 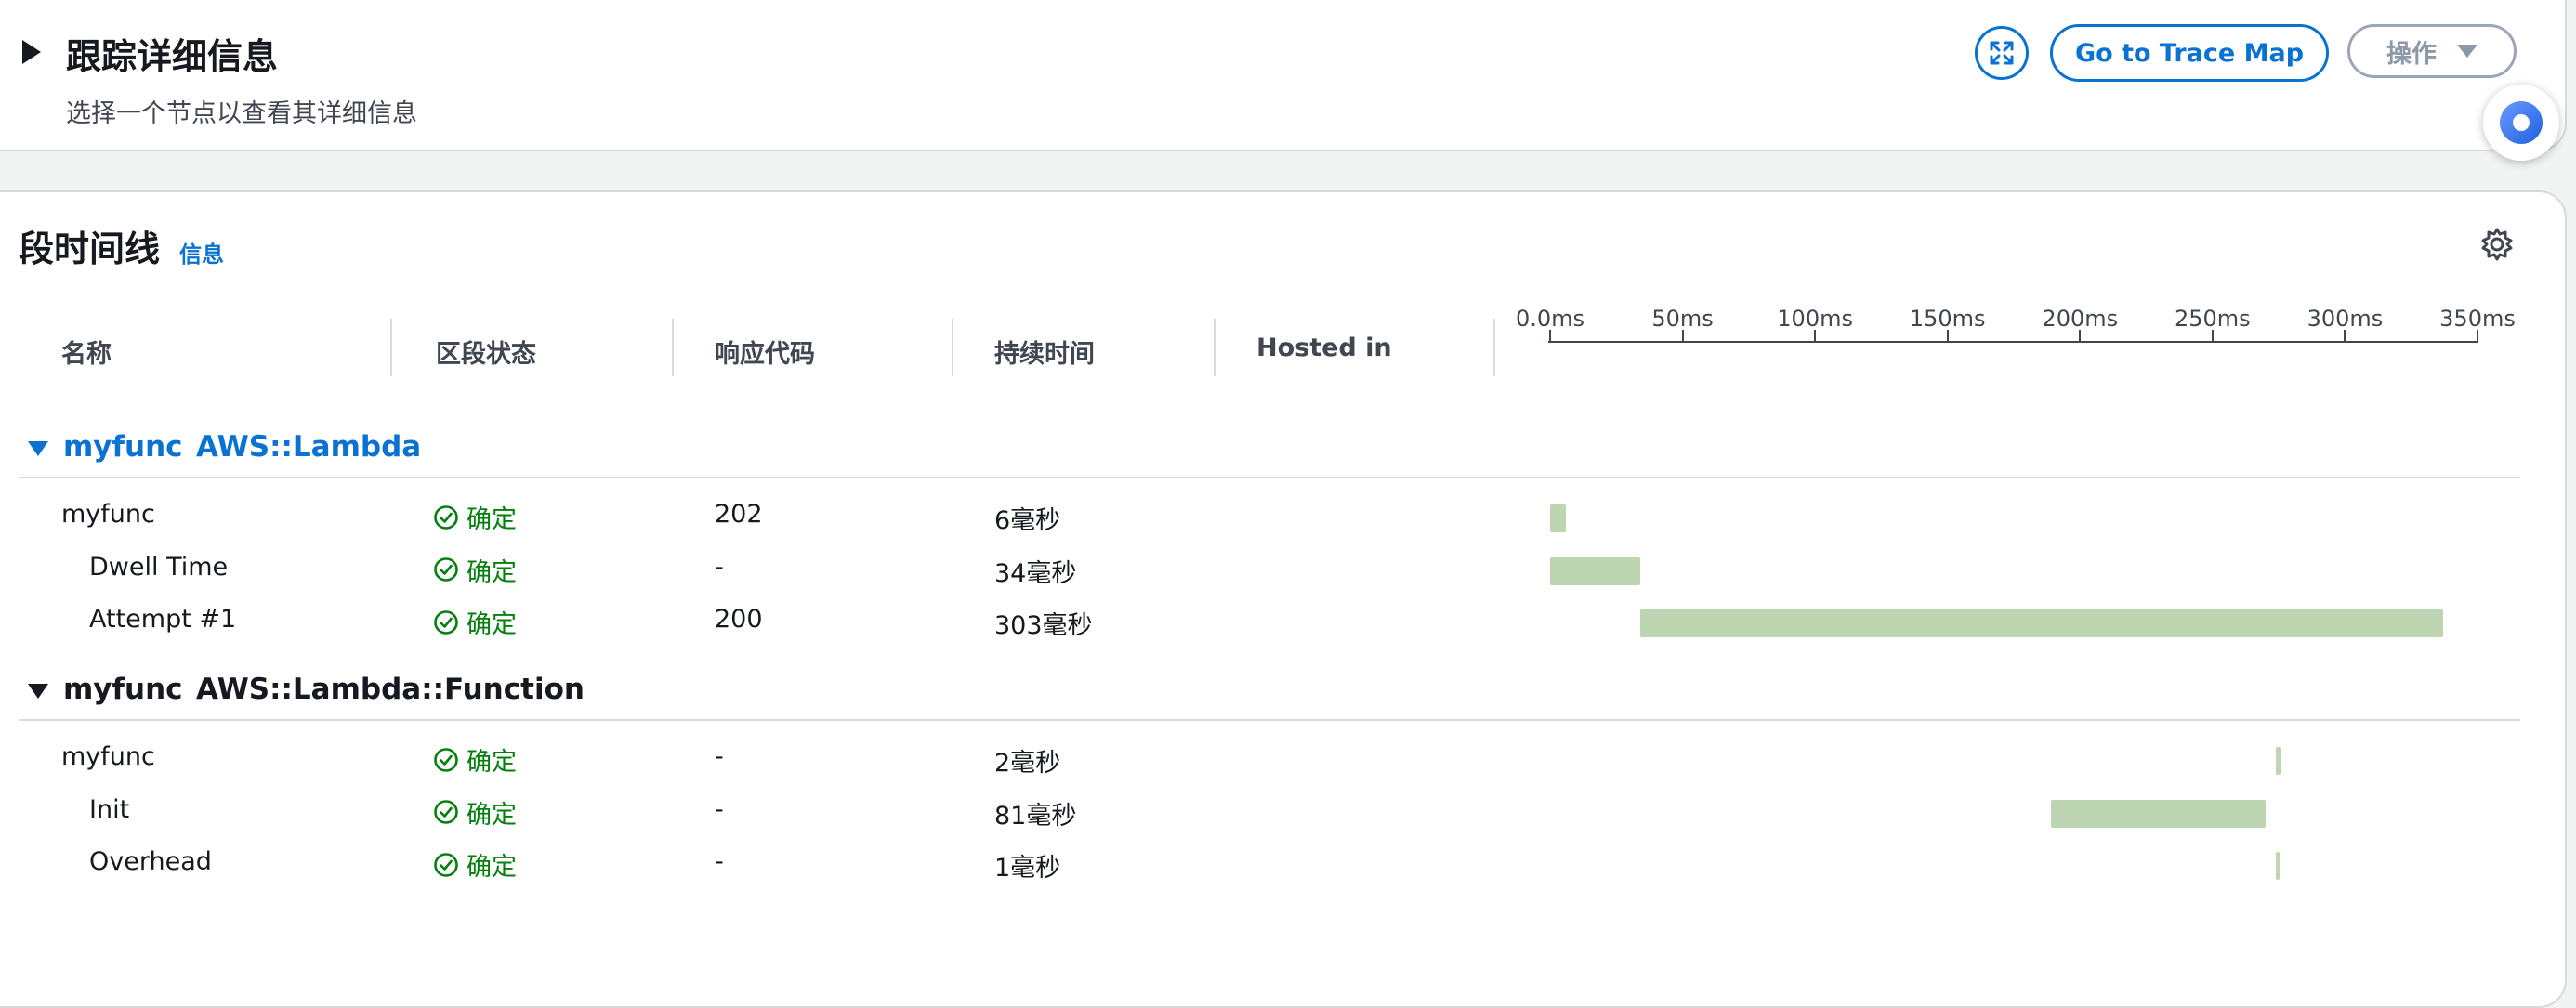 I want to click on group-type: AWS::Lambda::Function, so click(x=390, y=689).